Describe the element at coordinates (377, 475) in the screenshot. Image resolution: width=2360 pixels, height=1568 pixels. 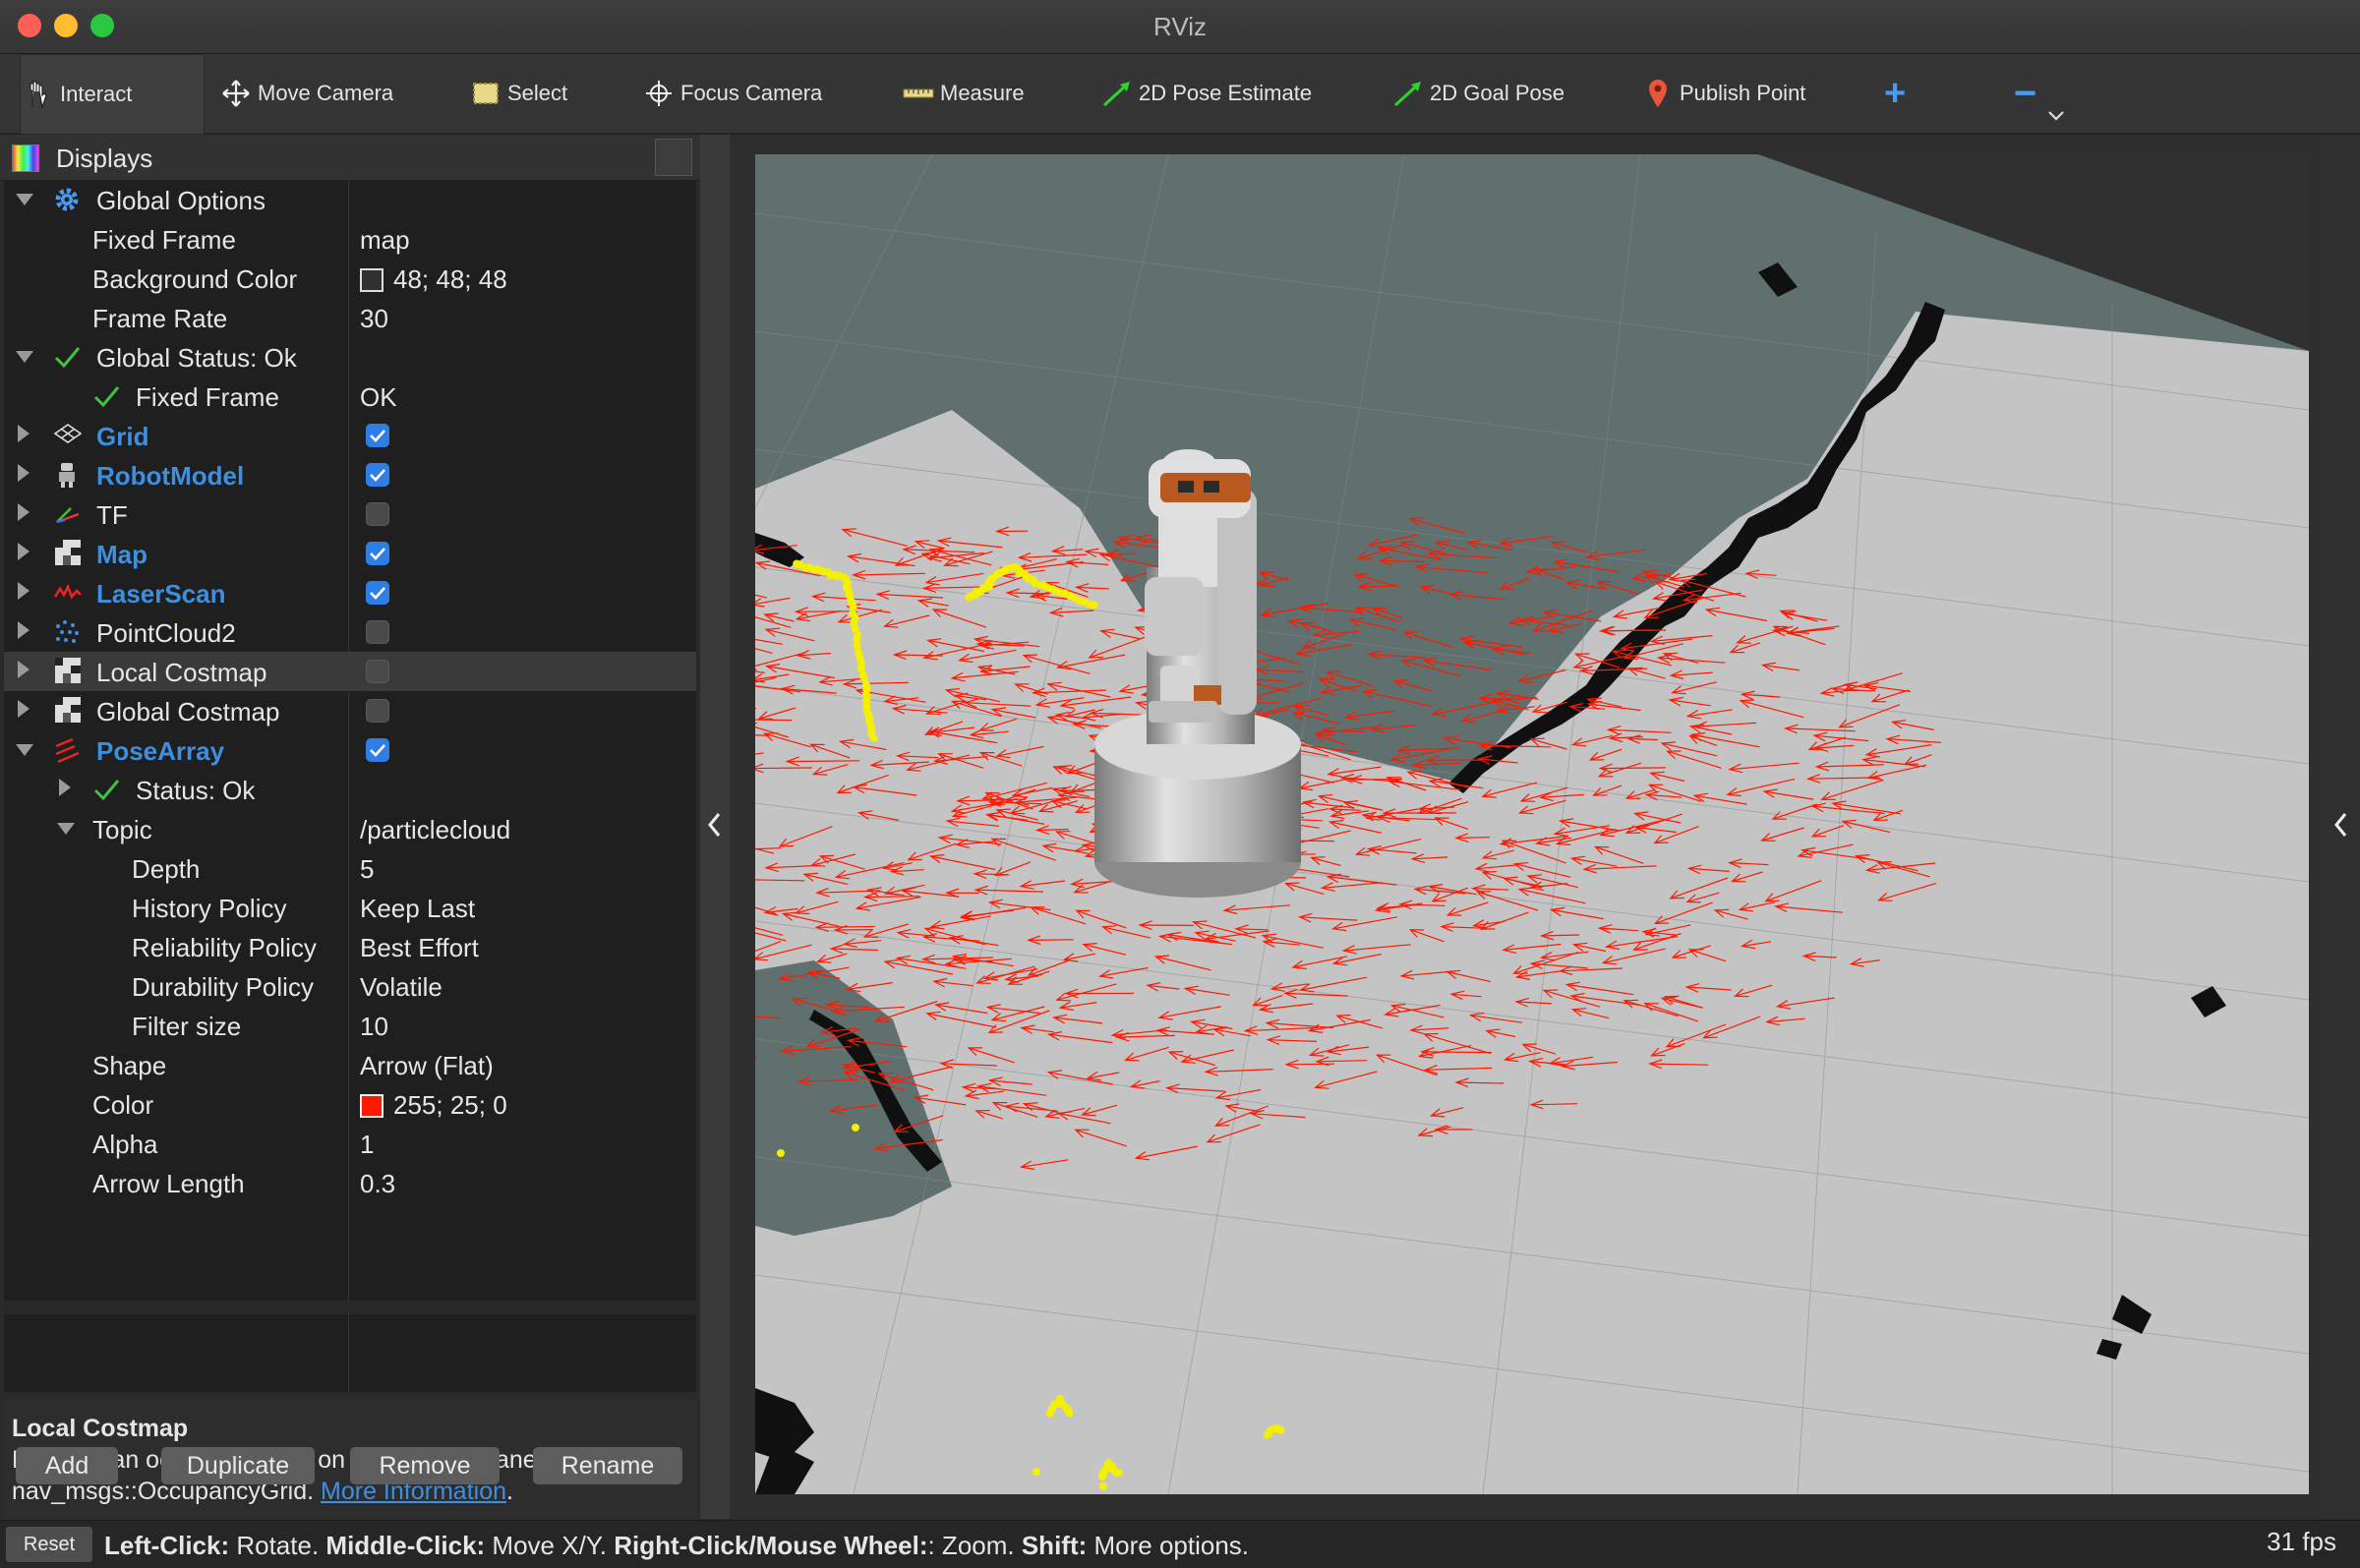
I see `robotmodel-enabled-checkbox` at that location.